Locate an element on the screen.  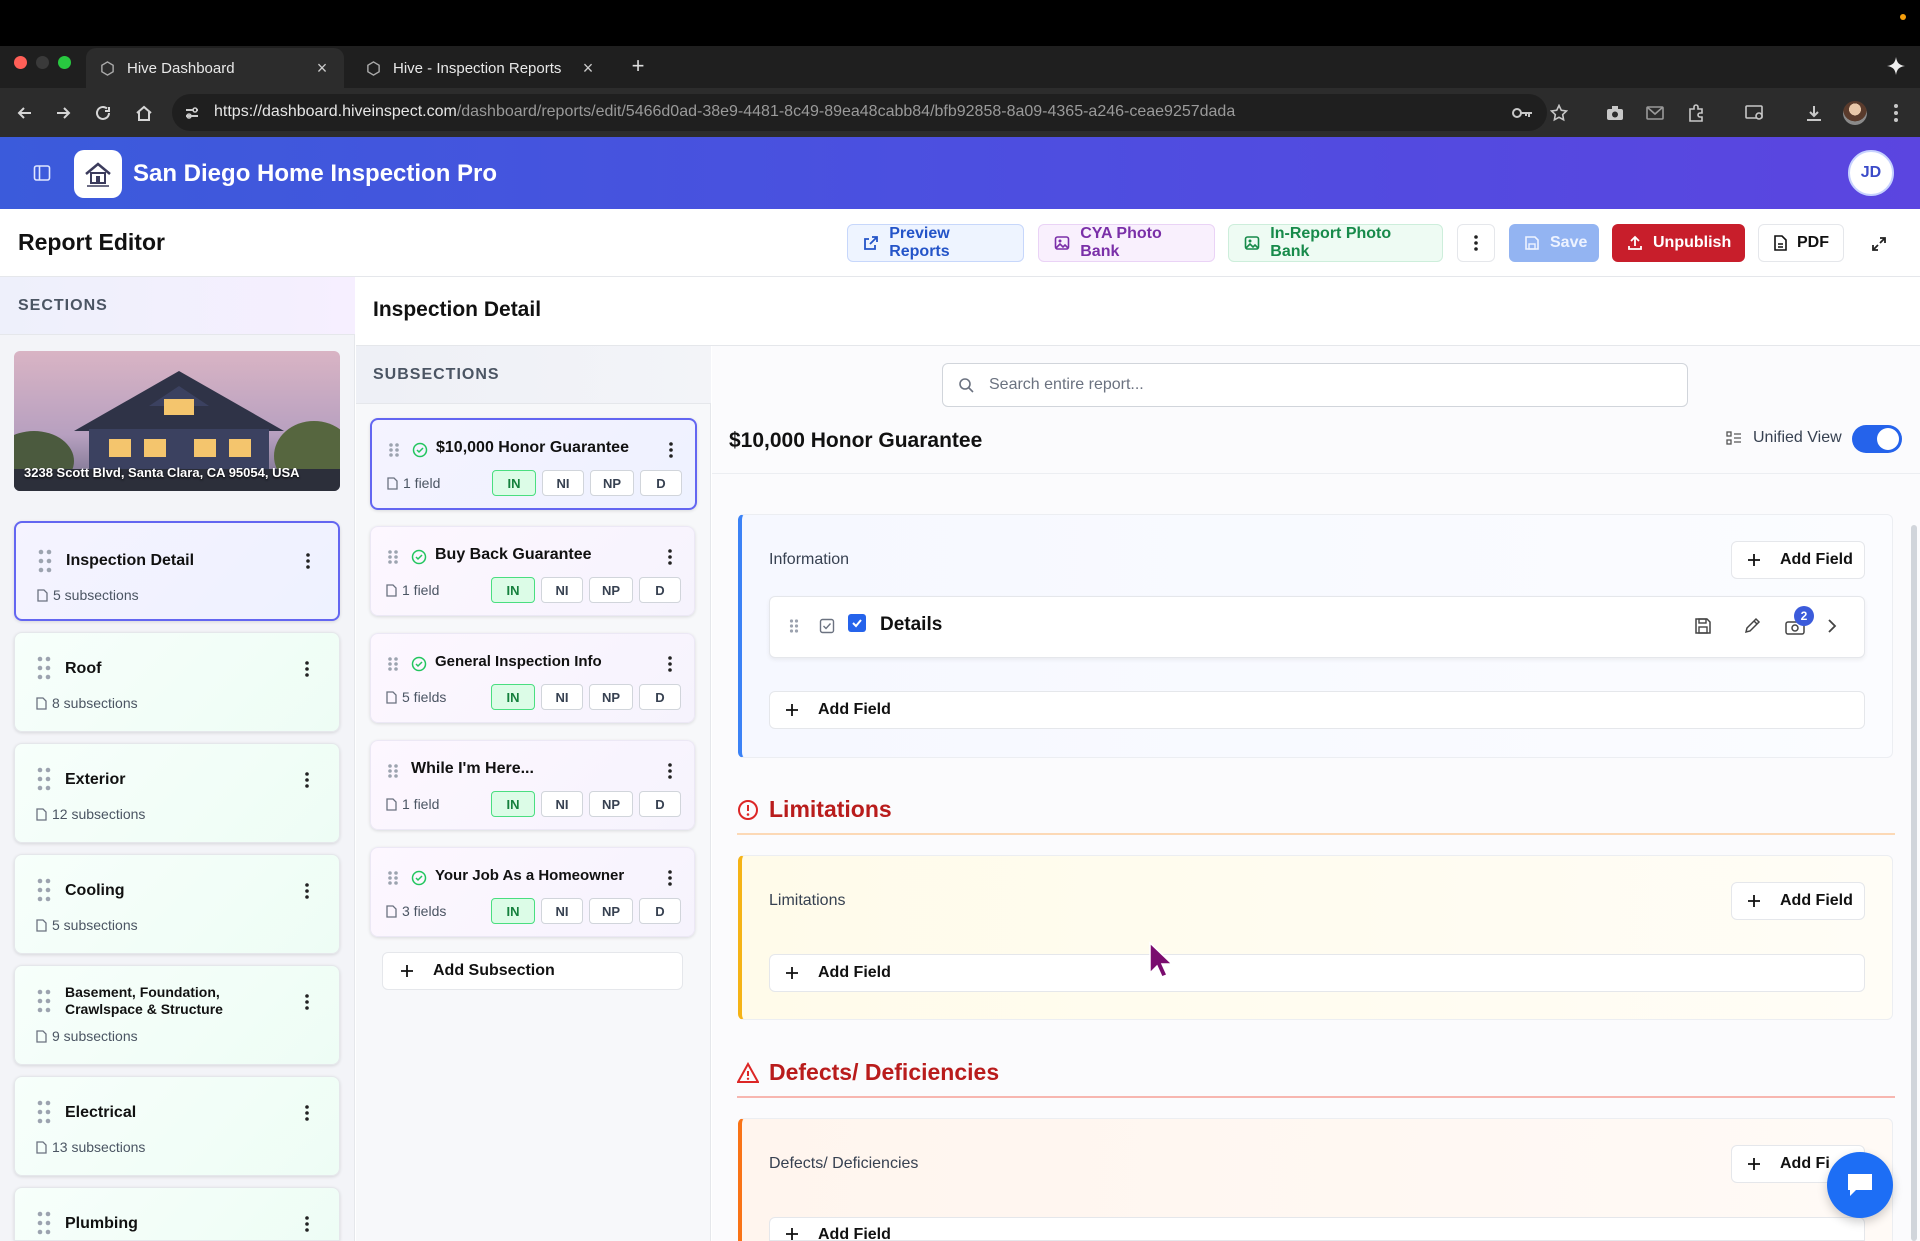
gemini-sparkle-icon is located at coordinates (1896, 66).